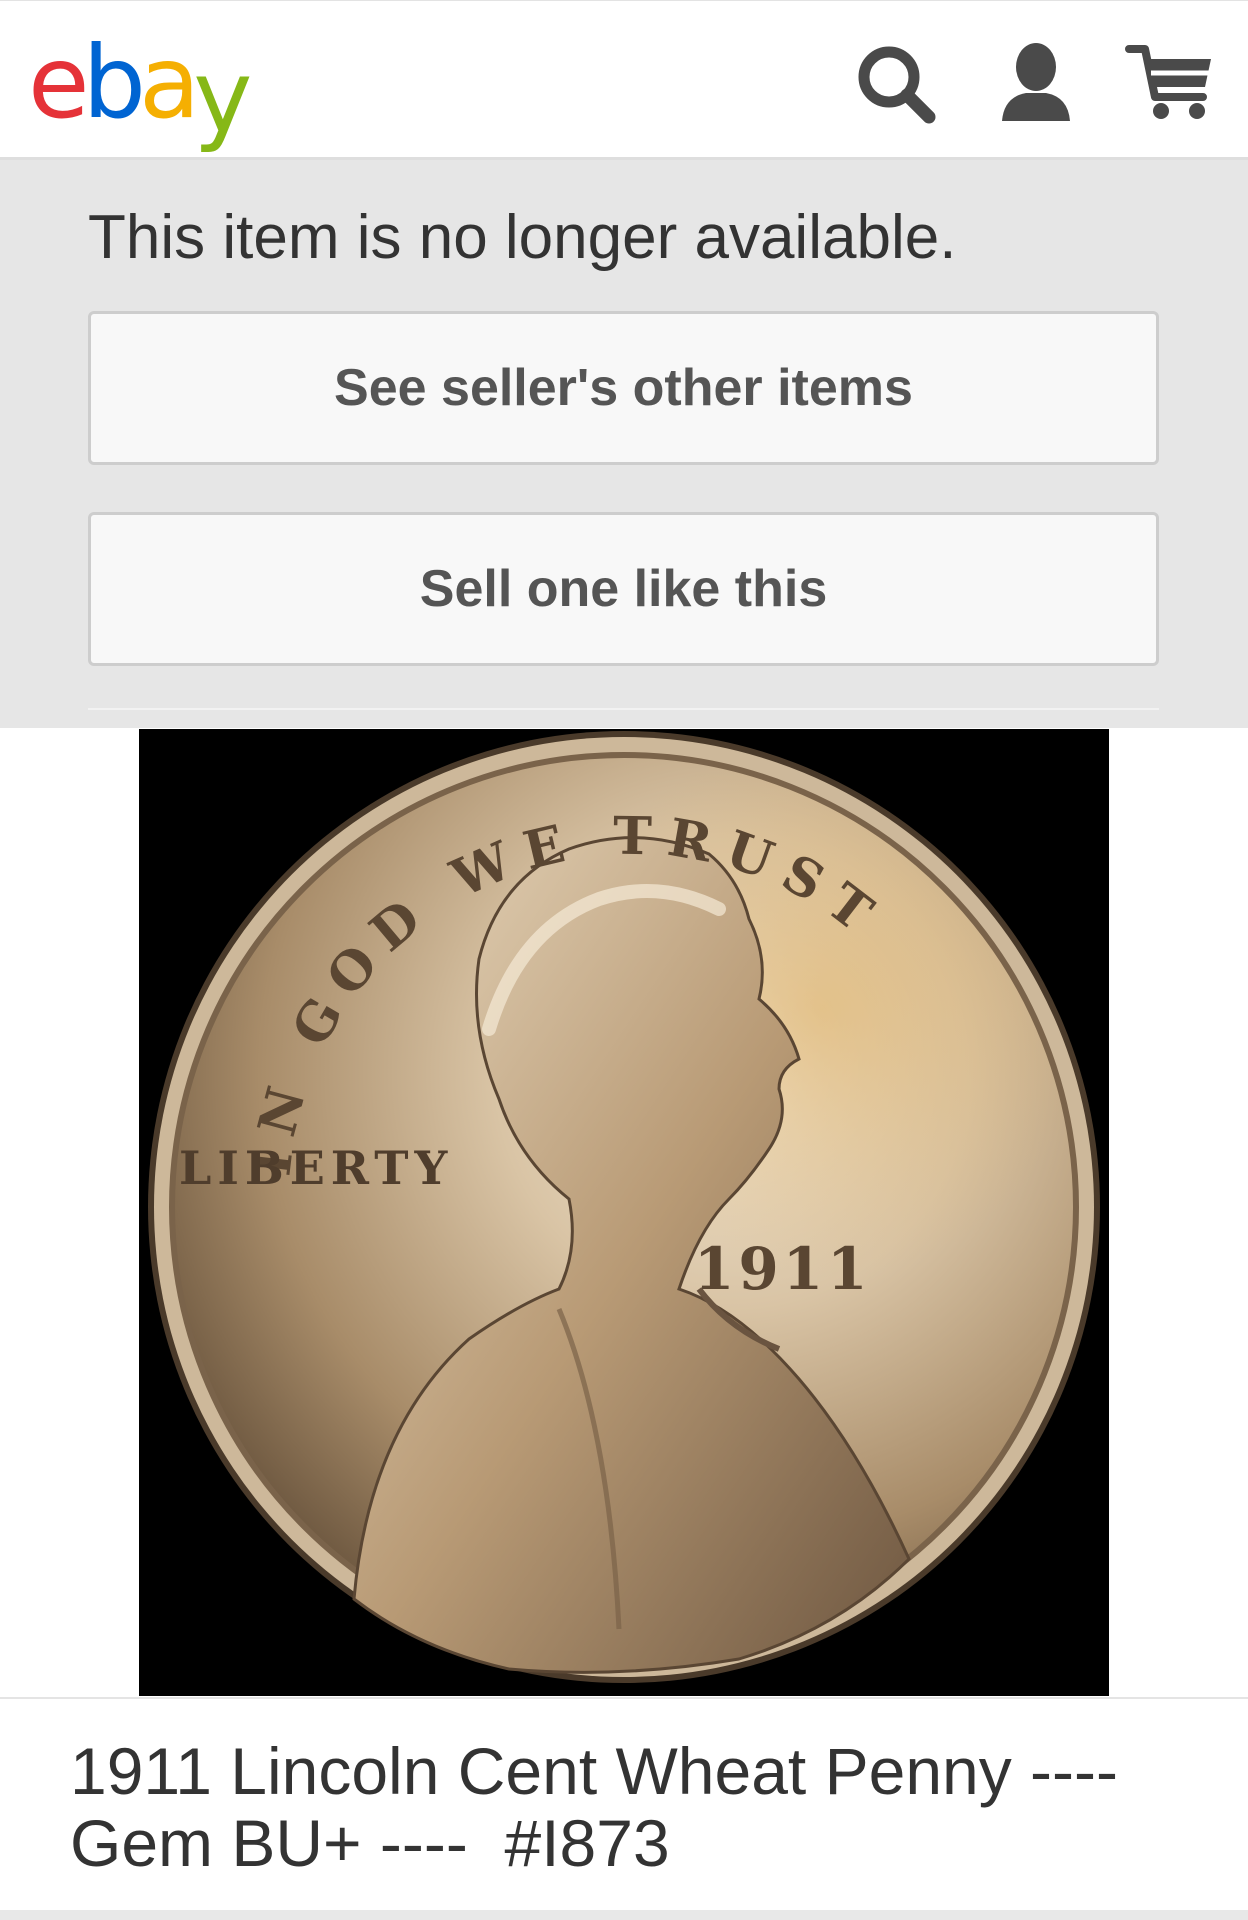  Describe the element at coordinates (623, 709) in the screenshot. I see `divider` at that location.